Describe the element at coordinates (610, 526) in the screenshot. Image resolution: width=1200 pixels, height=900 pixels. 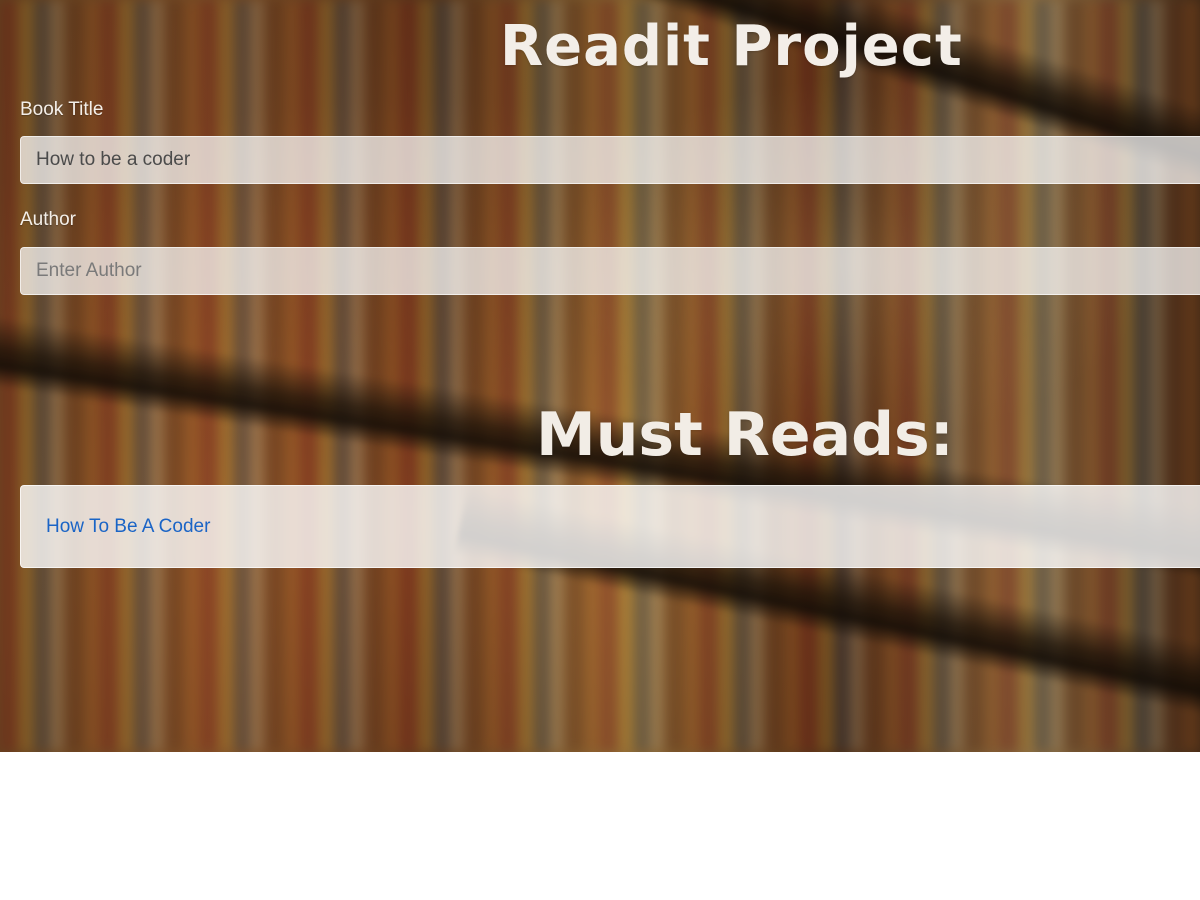
I see `must-reads-list: How To Be A Coder` at that location.